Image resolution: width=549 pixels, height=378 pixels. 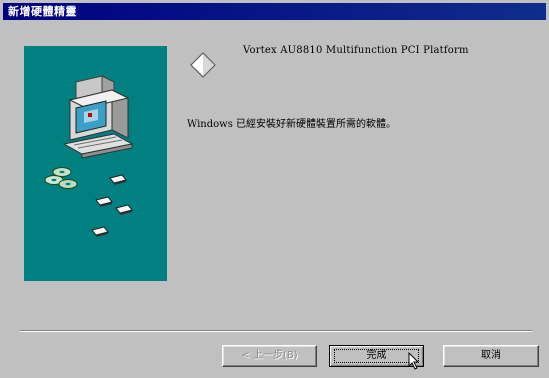 I want to click on computer-with-cds-icon, so click(x=89, y=156).